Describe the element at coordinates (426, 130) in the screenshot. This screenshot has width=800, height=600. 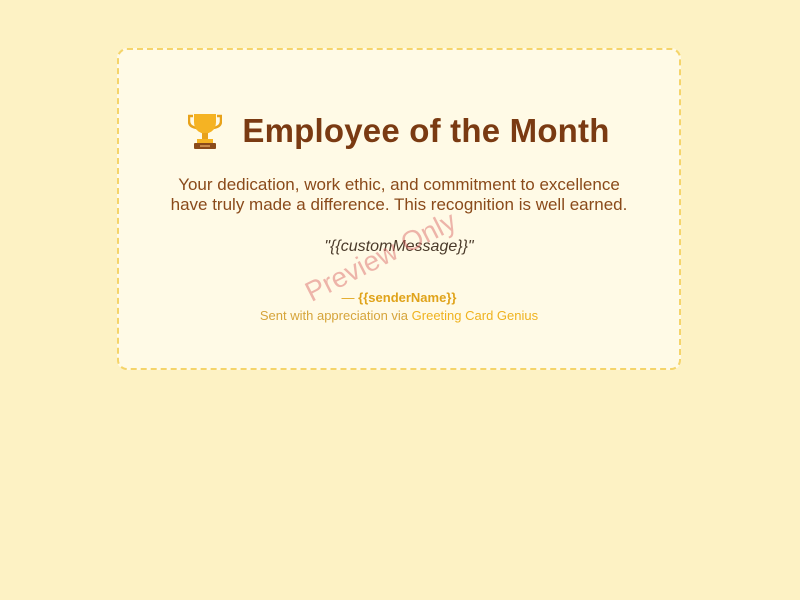
I see `card-title: Employee of the Month` at that location.